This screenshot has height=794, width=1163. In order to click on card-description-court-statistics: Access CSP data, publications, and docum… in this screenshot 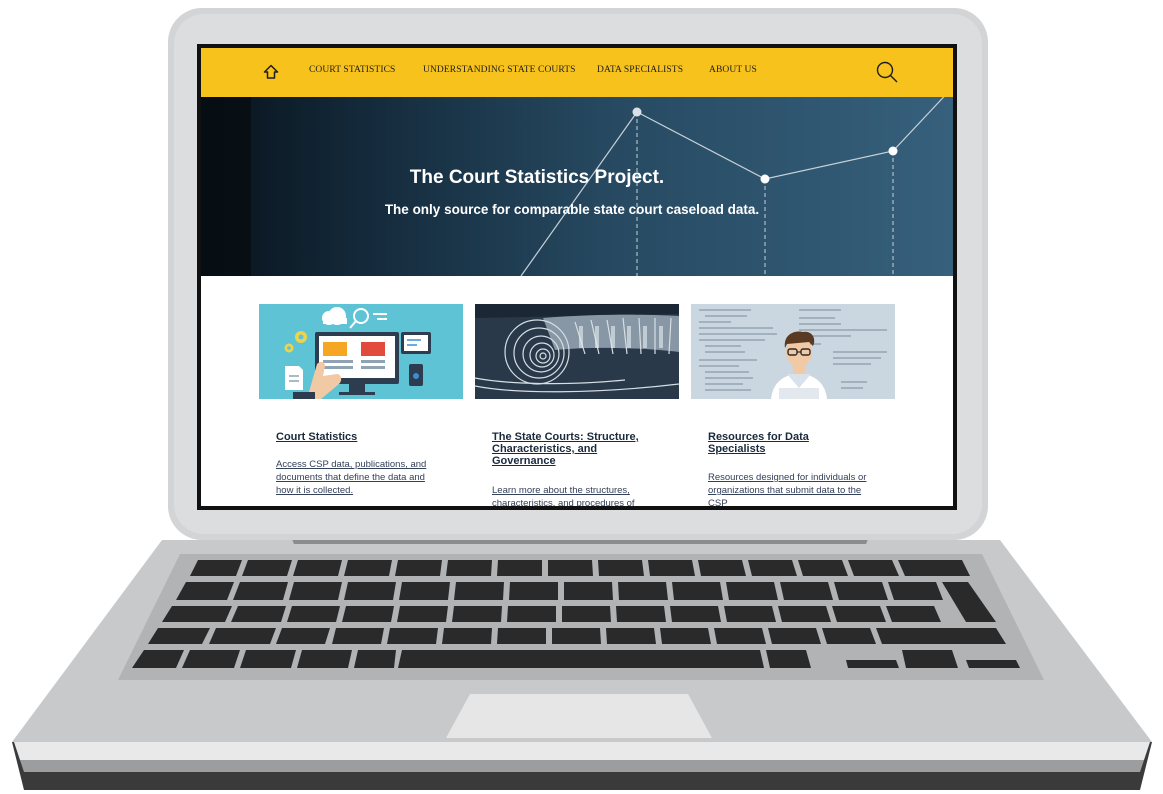, I will do `click(360, 477)`.